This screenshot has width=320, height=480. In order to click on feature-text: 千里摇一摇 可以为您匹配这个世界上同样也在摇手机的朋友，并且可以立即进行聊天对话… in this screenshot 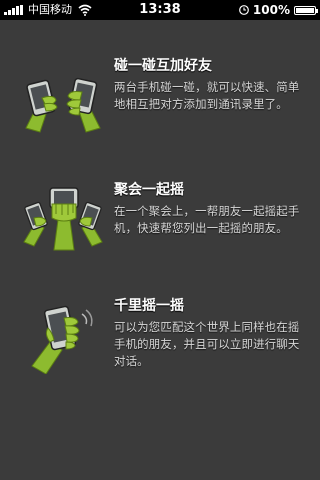, I will do `click(212, 333)`.